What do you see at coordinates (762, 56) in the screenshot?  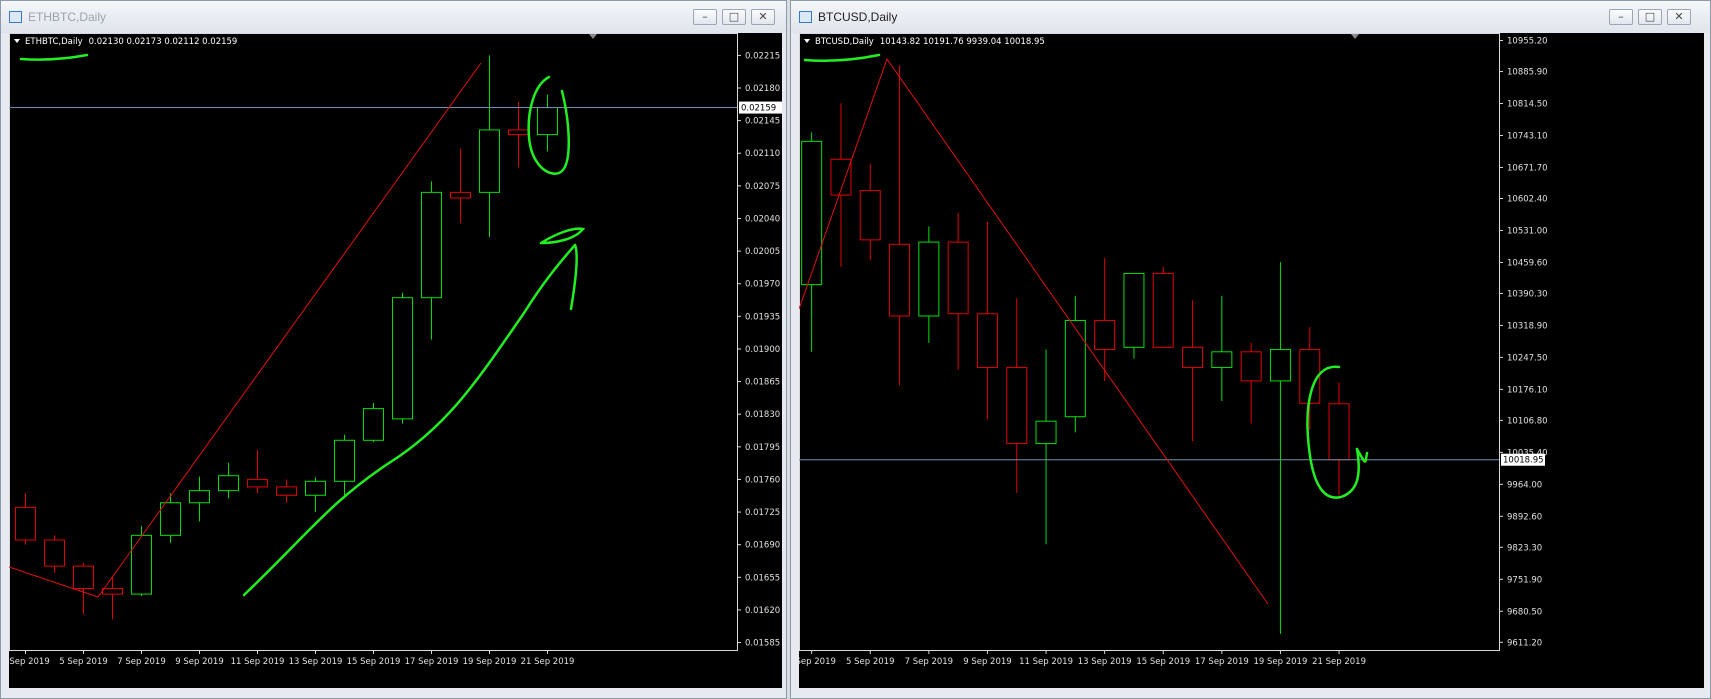 I see `y-tick-label: 0.02215` at bounding box center [762, 56].